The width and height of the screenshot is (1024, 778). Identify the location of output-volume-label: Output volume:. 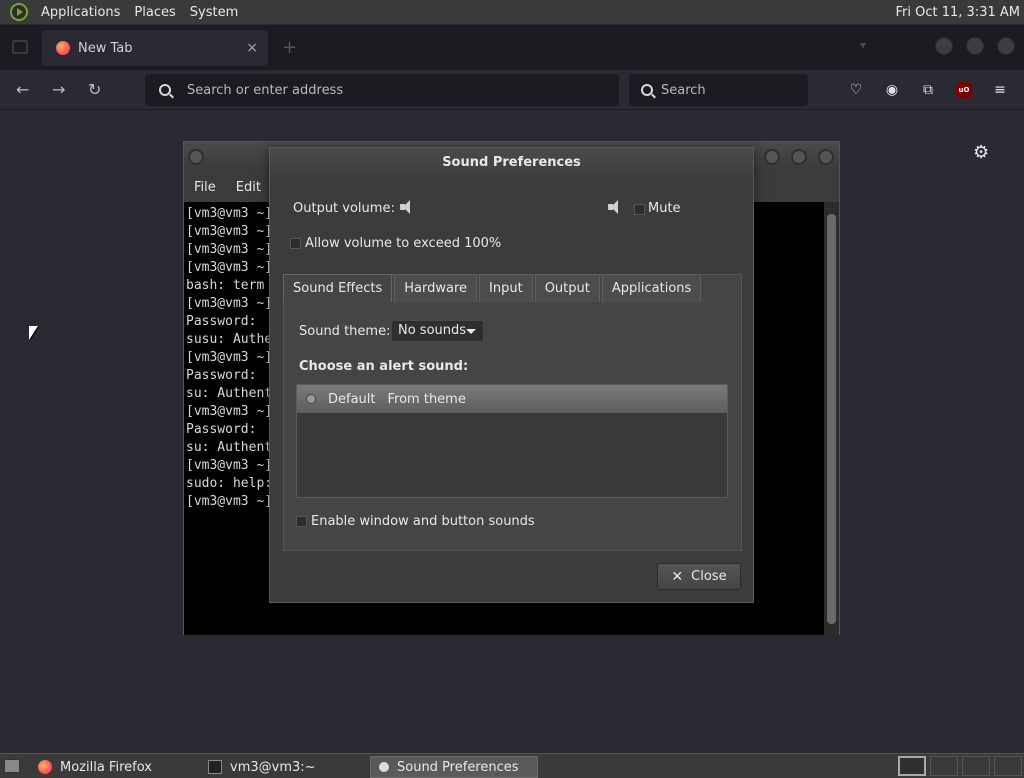
(344, 208).